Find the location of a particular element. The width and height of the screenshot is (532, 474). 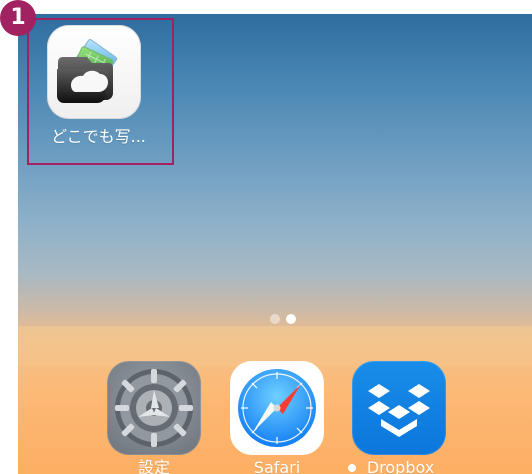

highlight-box is located at coordinates (100, 91).